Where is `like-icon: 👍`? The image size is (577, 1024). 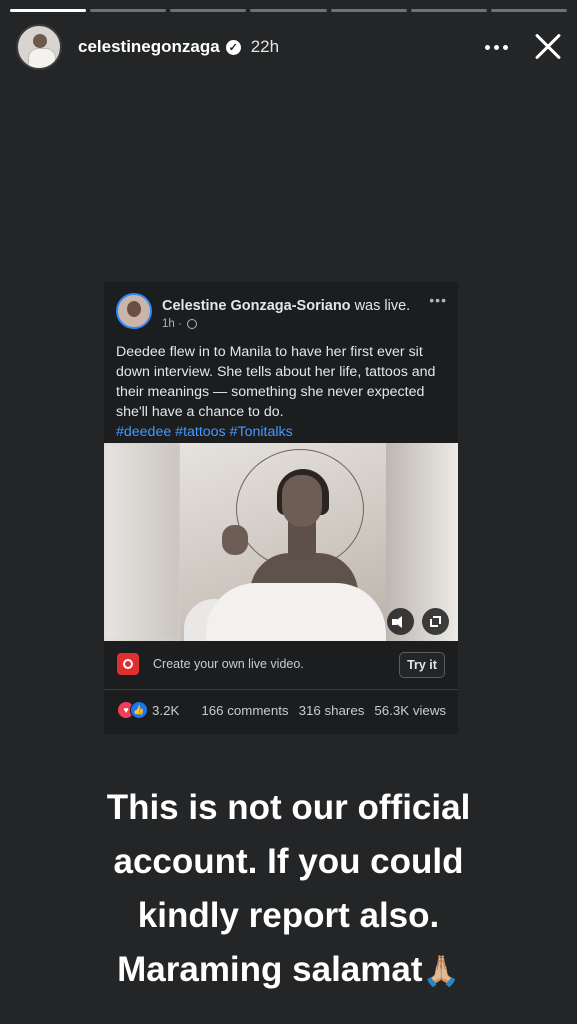 like-icon: 👍 is located at coordinates (139, 710).